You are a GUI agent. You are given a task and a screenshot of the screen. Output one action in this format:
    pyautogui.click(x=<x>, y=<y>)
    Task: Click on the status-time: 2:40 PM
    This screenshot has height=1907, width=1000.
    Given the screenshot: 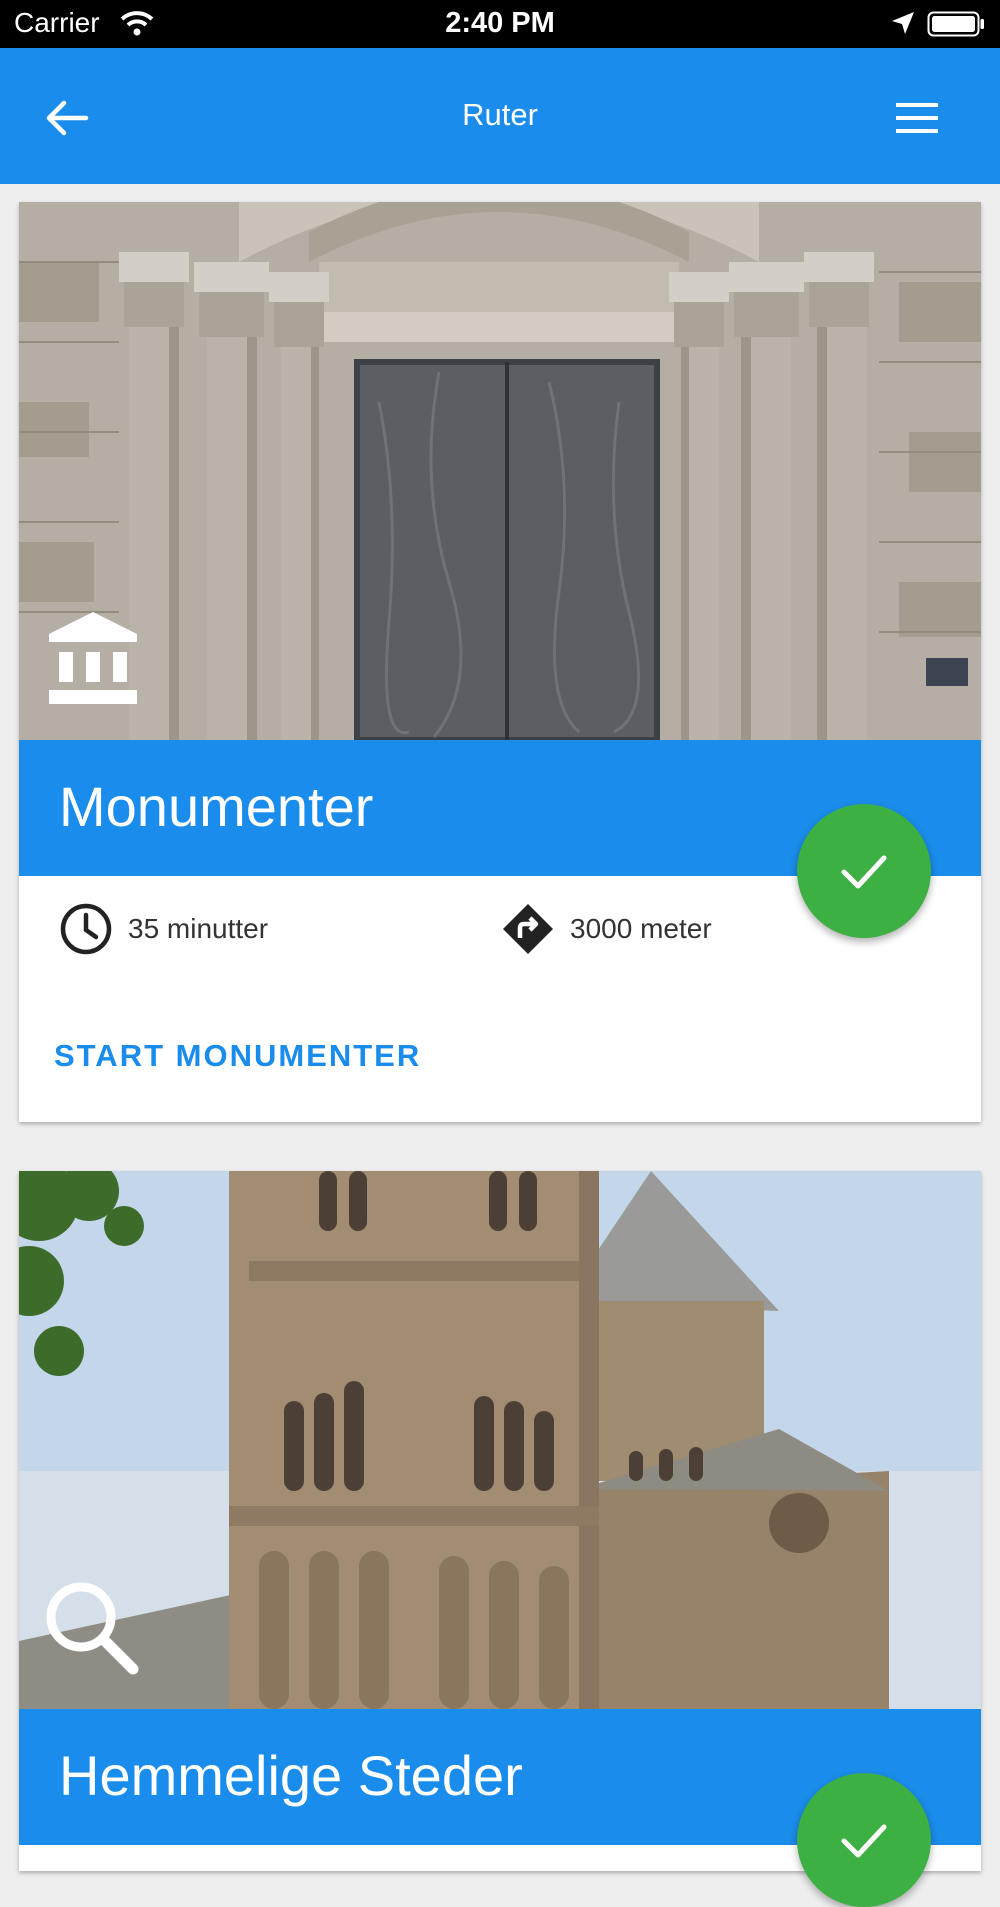 What is the action you would take?
    pyautogui.click(x=500, y=23)
    